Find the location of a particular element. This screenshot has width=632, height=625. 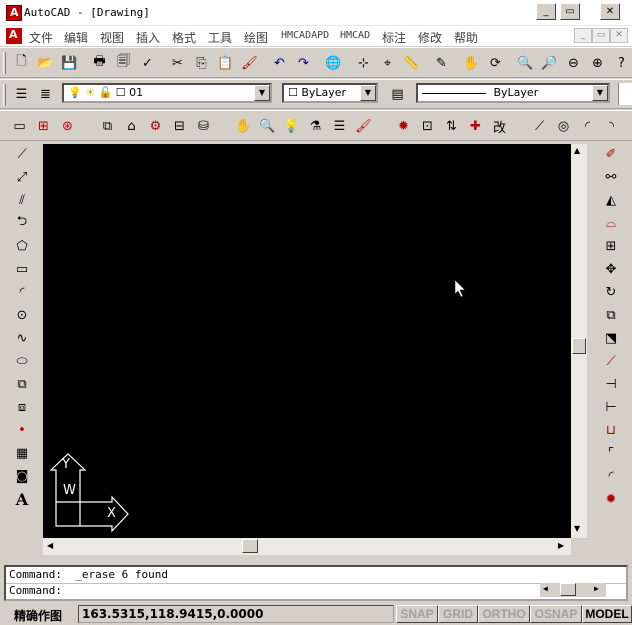

array-icon: ⊞ is located at coordinates (611, 246).